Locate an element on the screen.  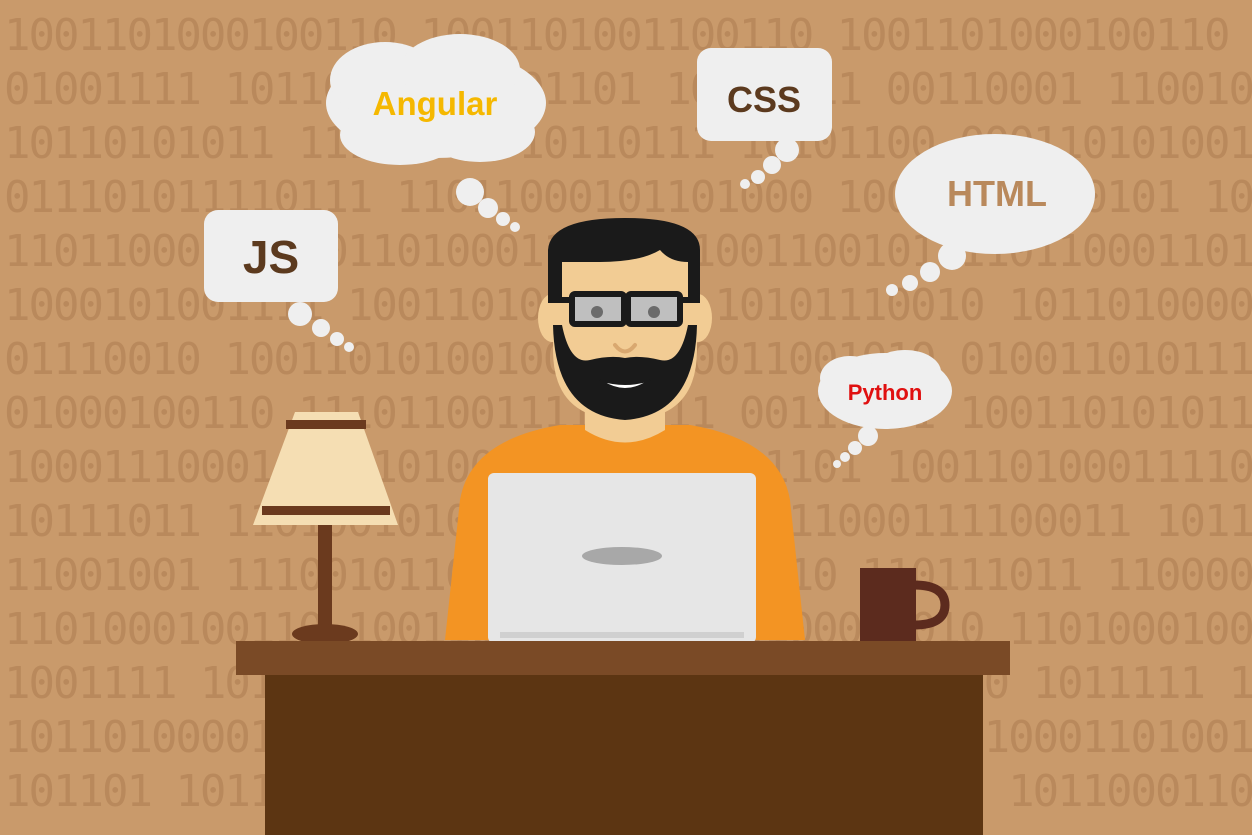
laptop-icon is located at coordinates (622, 558).